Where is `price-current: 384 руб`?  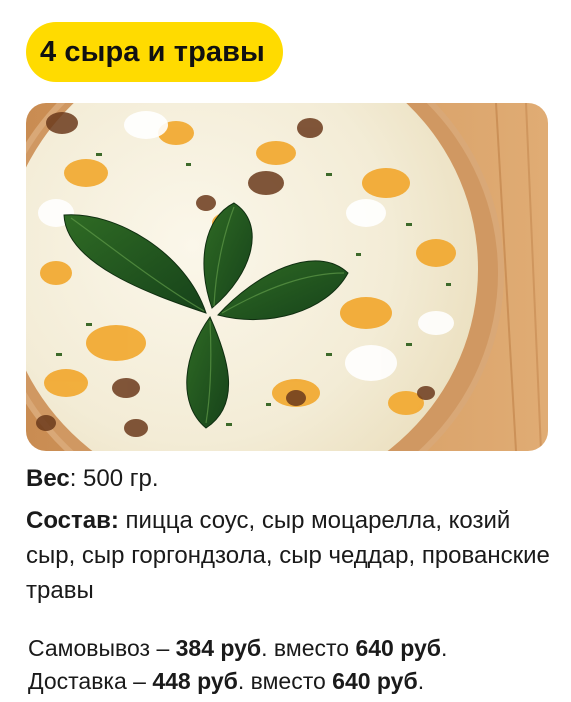
price-current: 384 руб is located at coordinates (218, 648).